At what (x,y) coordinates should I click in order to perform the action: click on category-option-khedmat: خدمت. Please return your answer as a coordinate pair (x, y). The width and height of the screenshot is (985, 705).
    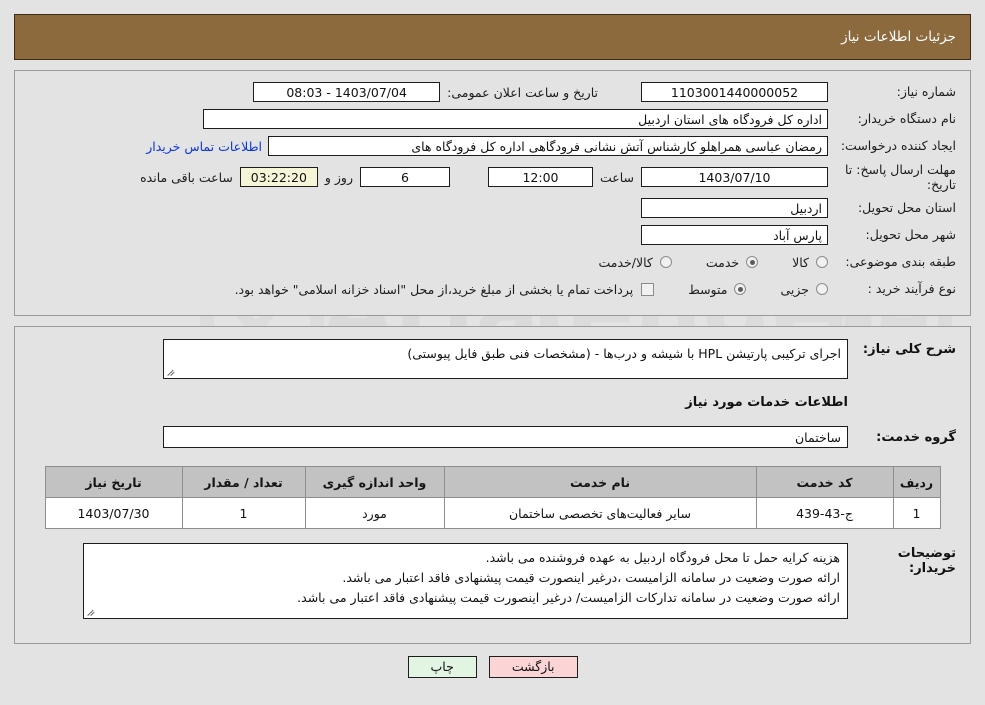
    Looking at the image, I should click on (732, 262).